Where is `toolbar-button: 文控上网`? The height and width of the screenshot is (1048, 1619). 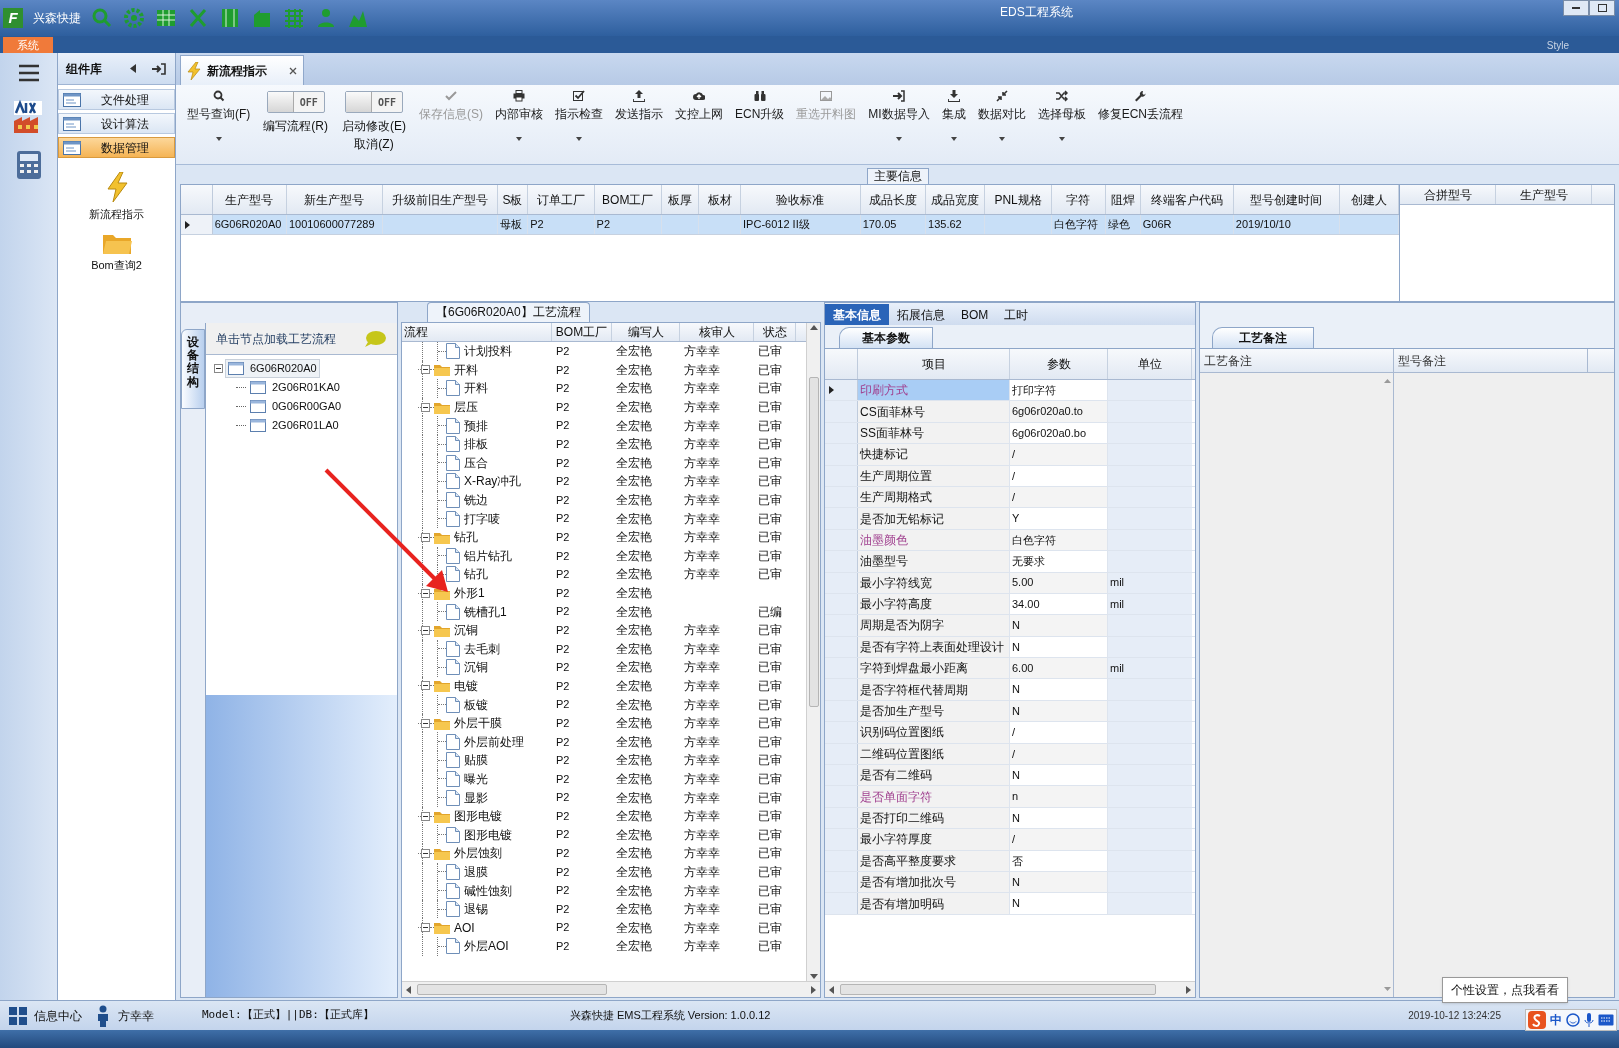
toolbar-button: 文控上网 is located at coordinates (699, 124).